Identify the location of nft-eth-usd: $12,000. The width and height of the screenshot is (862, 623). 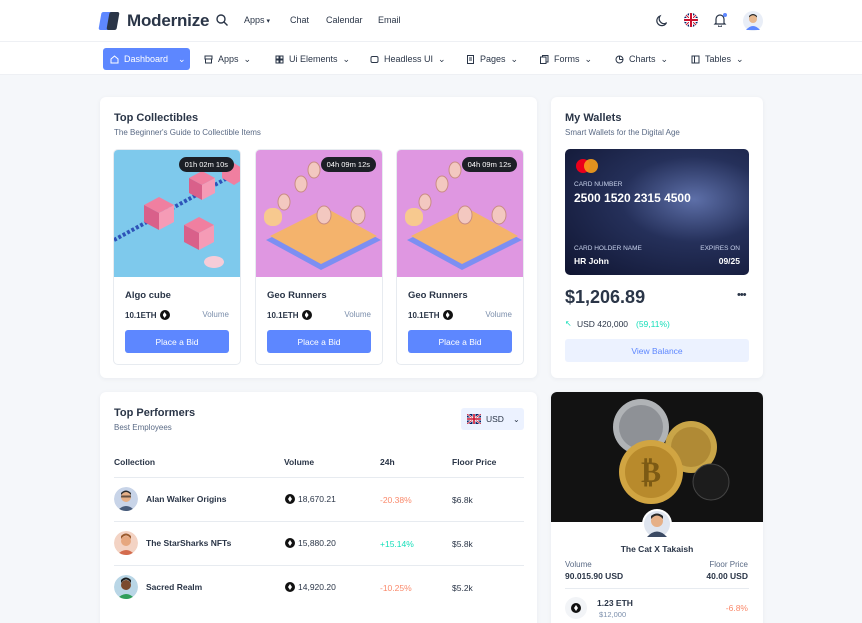
(613, 614).